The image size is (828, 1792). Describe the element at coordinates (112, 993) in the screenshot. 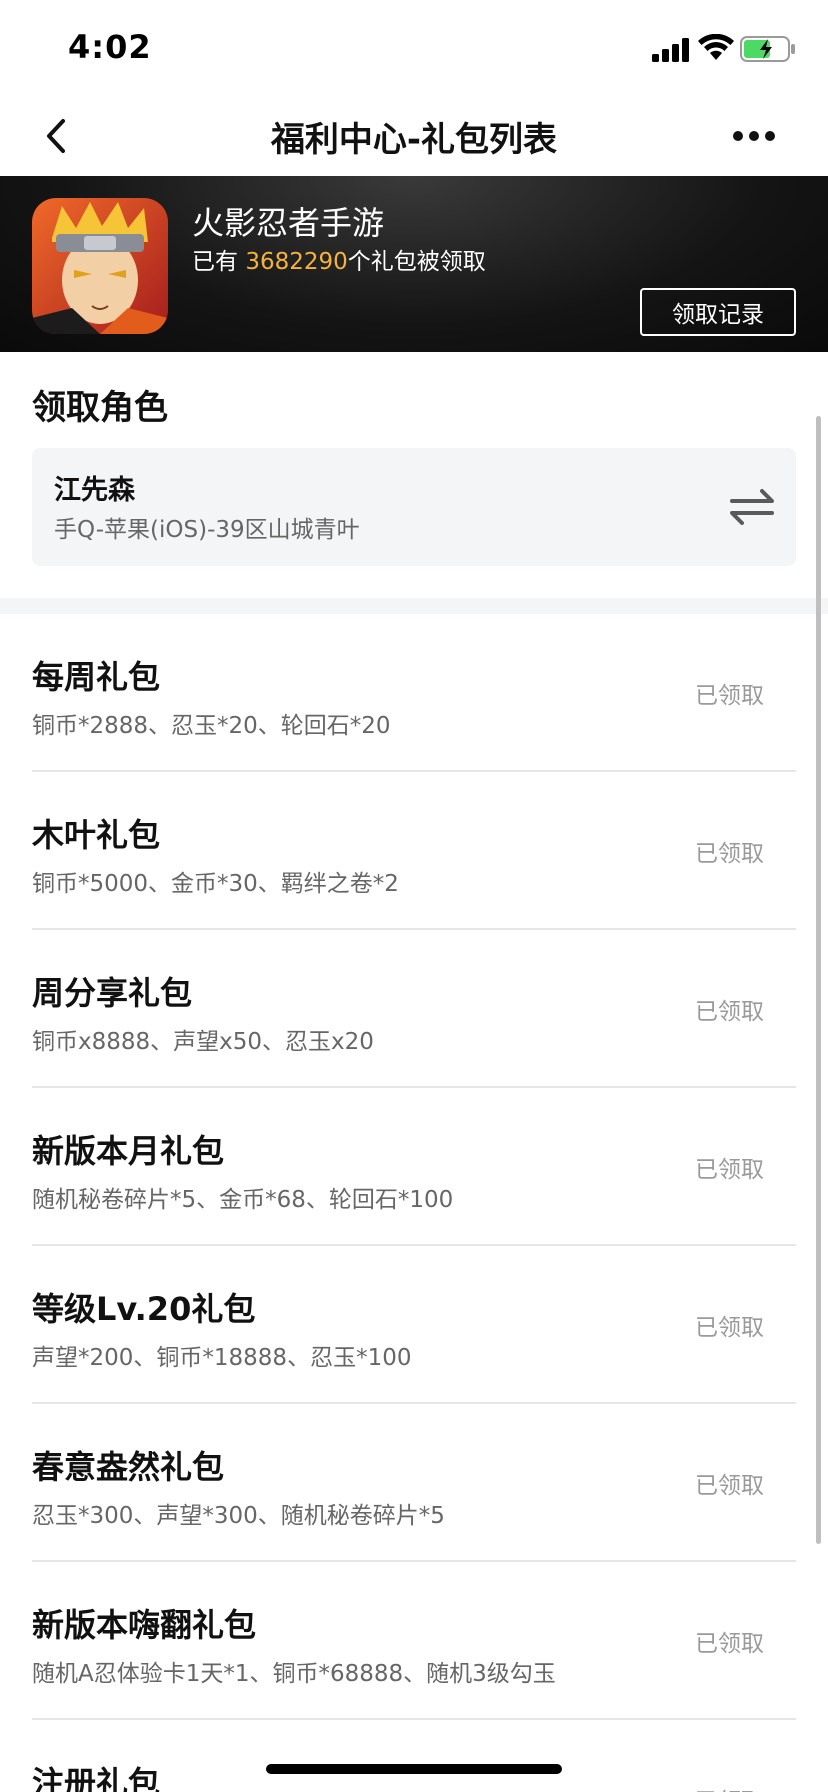

I see `gift-name: 周分享礼包` at that location.